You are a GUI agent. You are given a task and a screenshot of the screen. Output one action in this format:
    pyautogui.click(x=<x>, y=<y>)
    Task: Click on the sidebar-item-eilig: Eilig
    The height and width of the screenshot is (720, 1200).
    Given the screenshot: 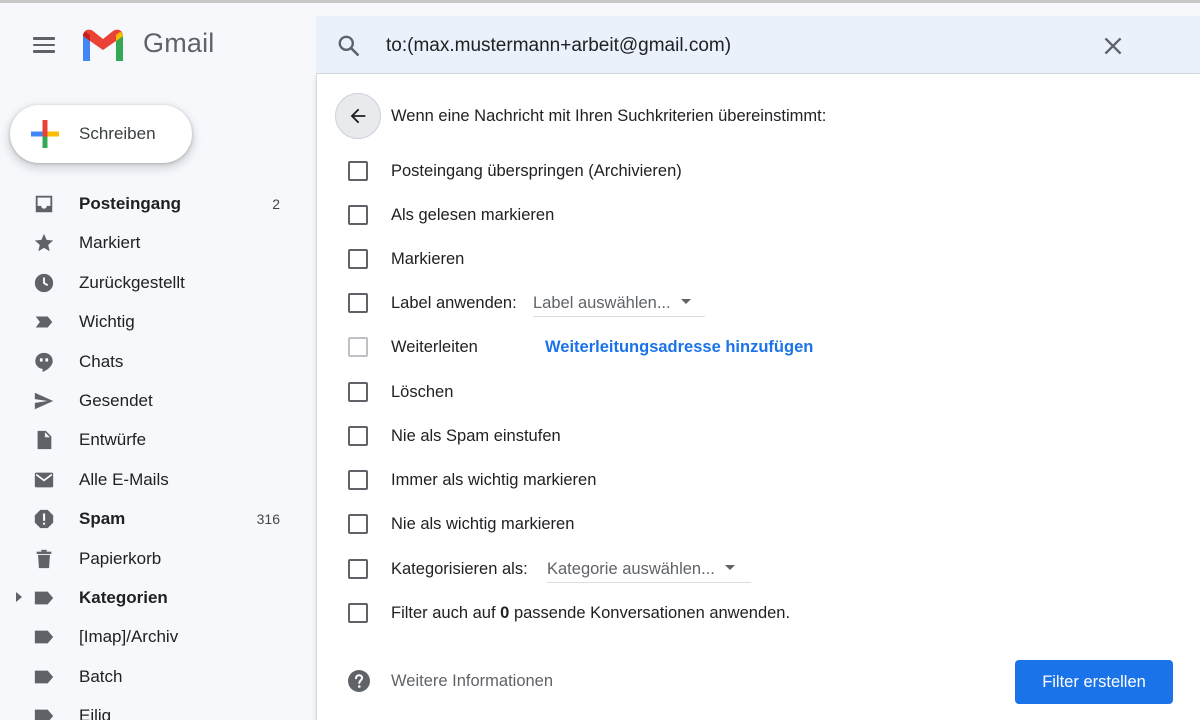 What is the action you would take?
    pyautogui.click(x=150, y=708)
    